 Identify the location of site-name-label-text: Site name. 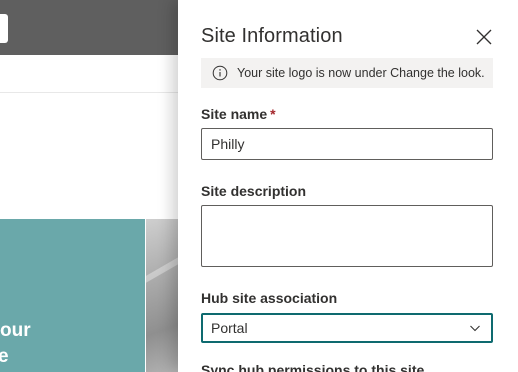
(234, 114).